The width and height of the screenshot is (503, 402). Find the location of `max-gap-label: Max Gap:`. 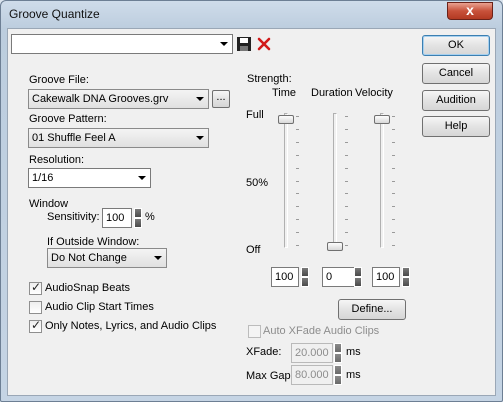

max-gap-label: Max Gap: is located at coordinates (270, 376).